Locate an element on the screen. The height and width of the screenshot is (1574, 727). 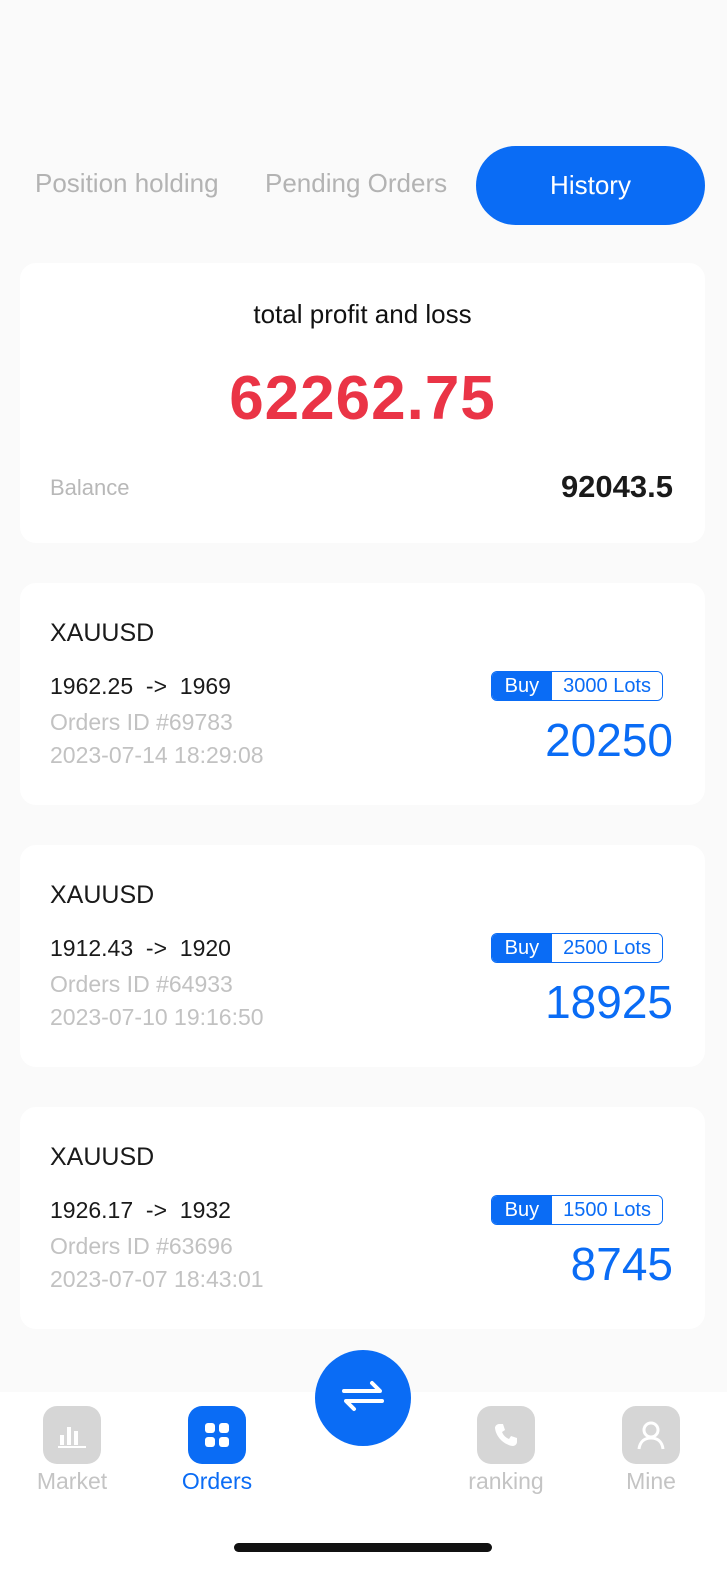
order-price-change: 1926.17 -> 1932 is located at coordinates (140, 1210).